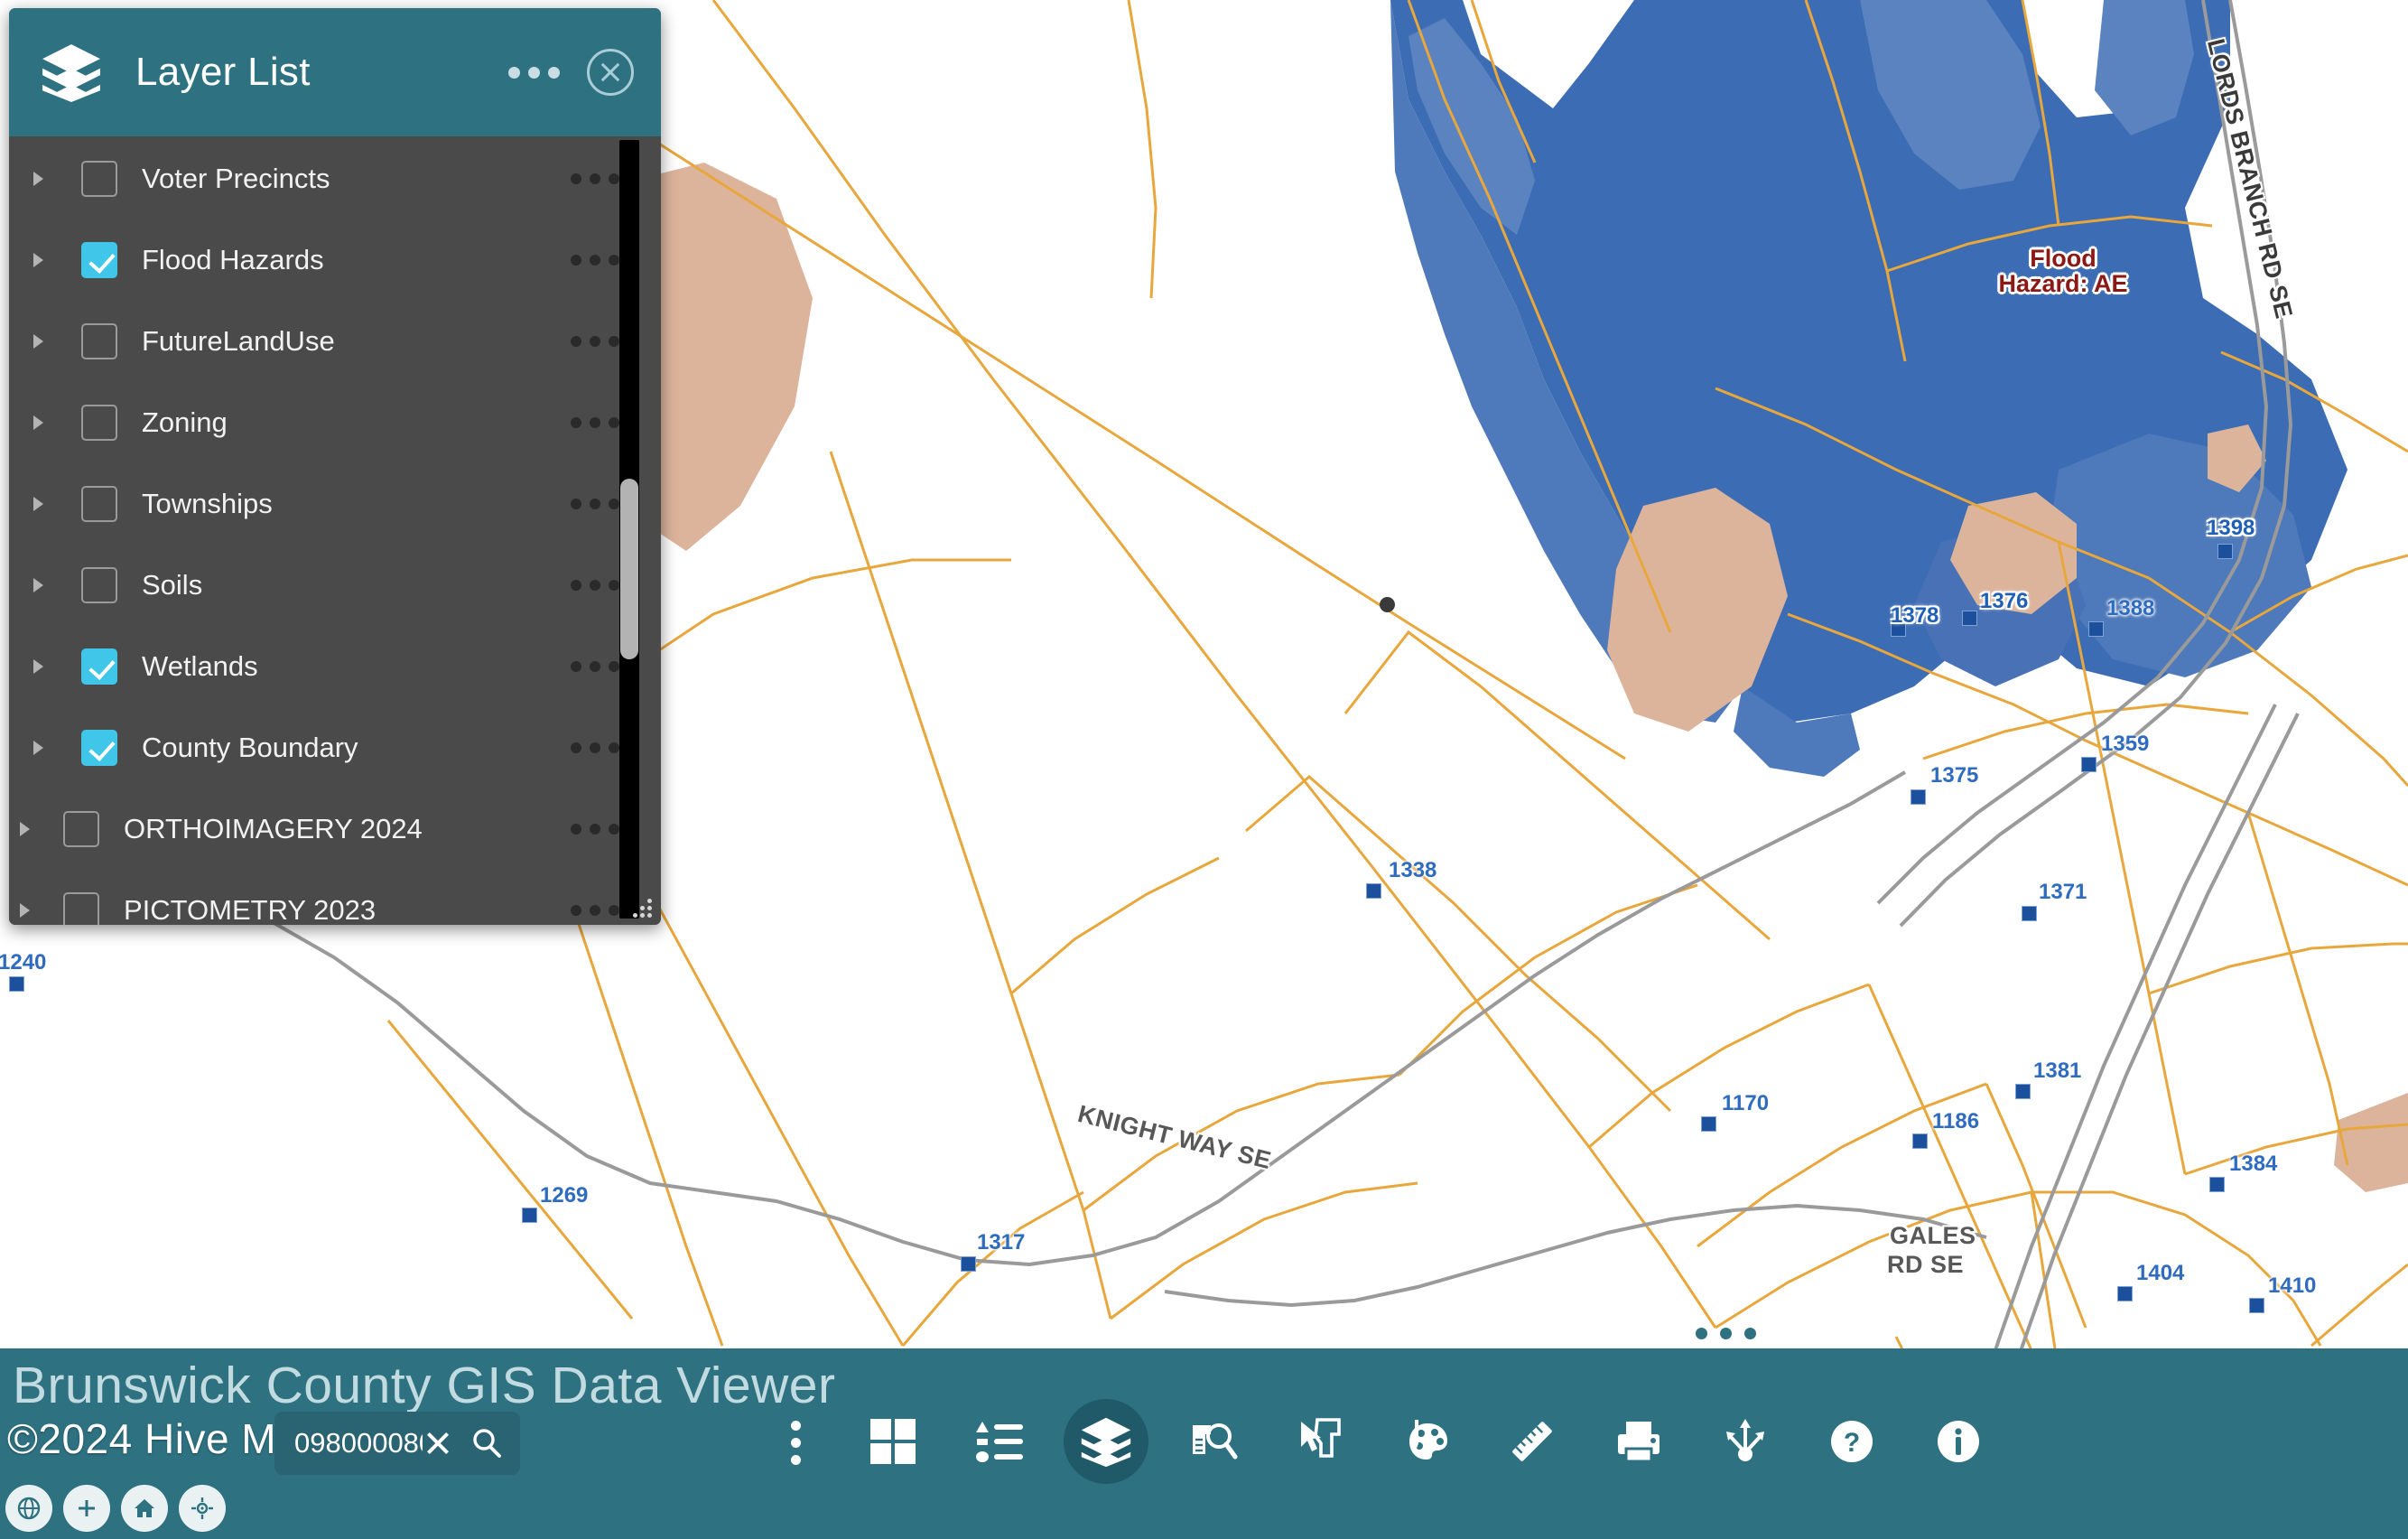  I want to click on panel-scrollbar, so click(629, 529).